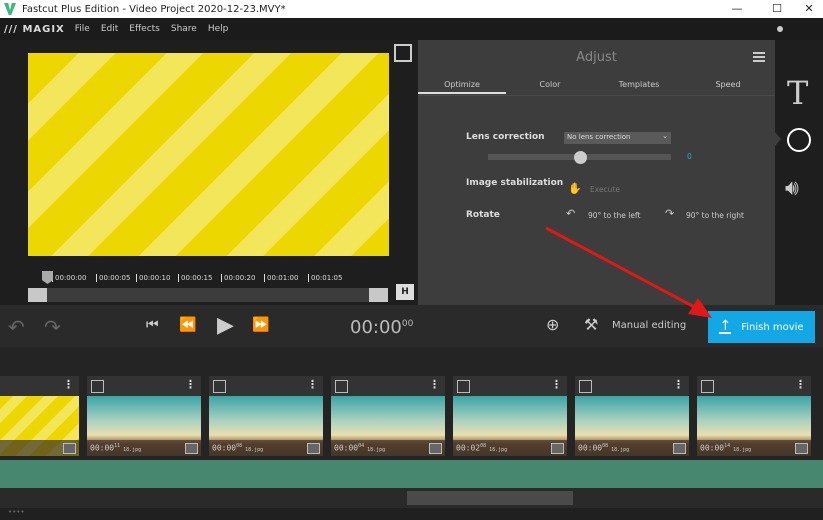 This screenshot has width=823, height=520. I want to click on rotate-right-icon: ↷, so click(669, 213).